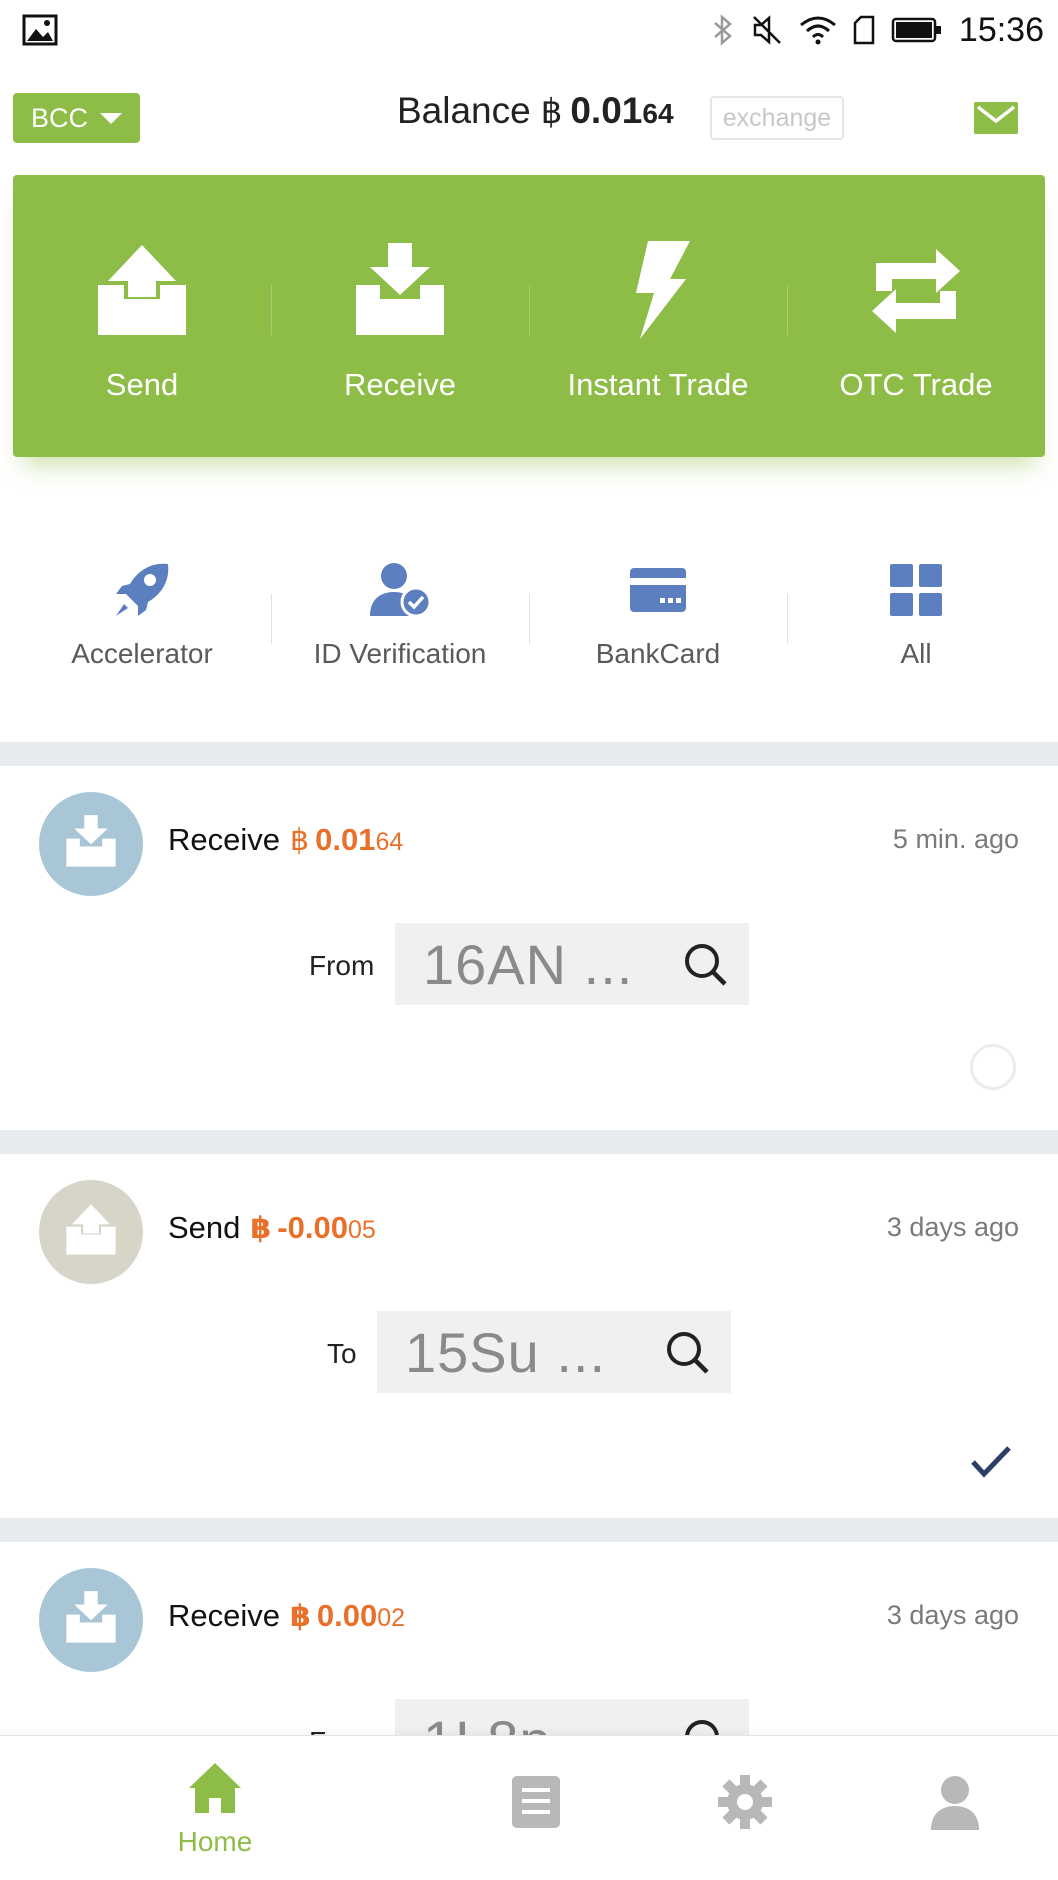  Describe the element at coordinates (817, 30) in the screenshot. I see `wifi-icon` at that location.